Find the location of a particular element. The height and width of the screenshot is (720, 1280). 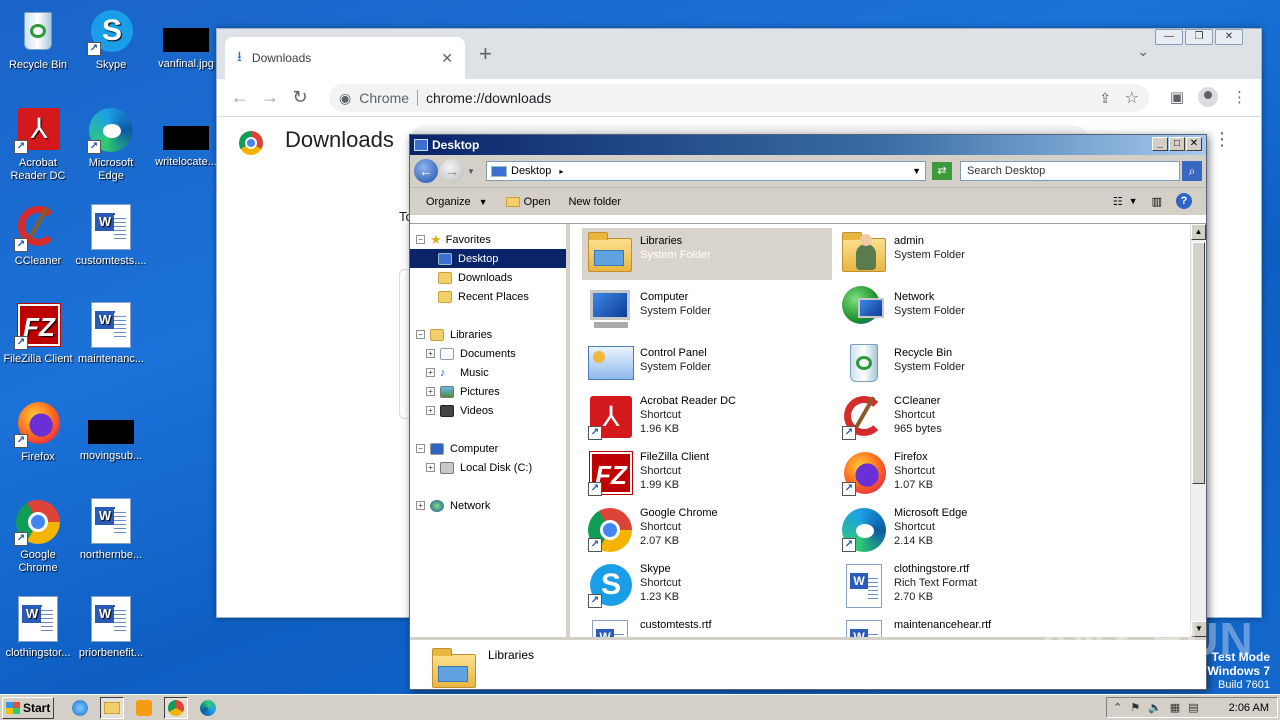

maximize-button: □ is located at coordinates (1177, 144).